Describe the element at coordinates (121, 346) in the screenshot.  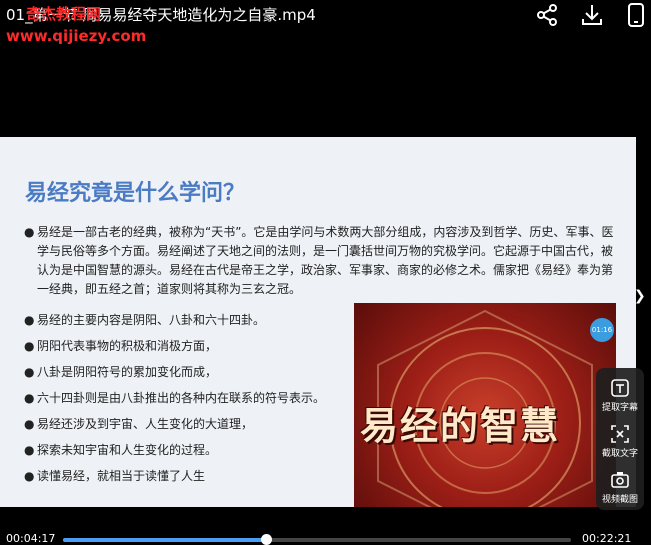
I see `list-item: ● 阴阳代表事物的积极和消极方面，` at that location.